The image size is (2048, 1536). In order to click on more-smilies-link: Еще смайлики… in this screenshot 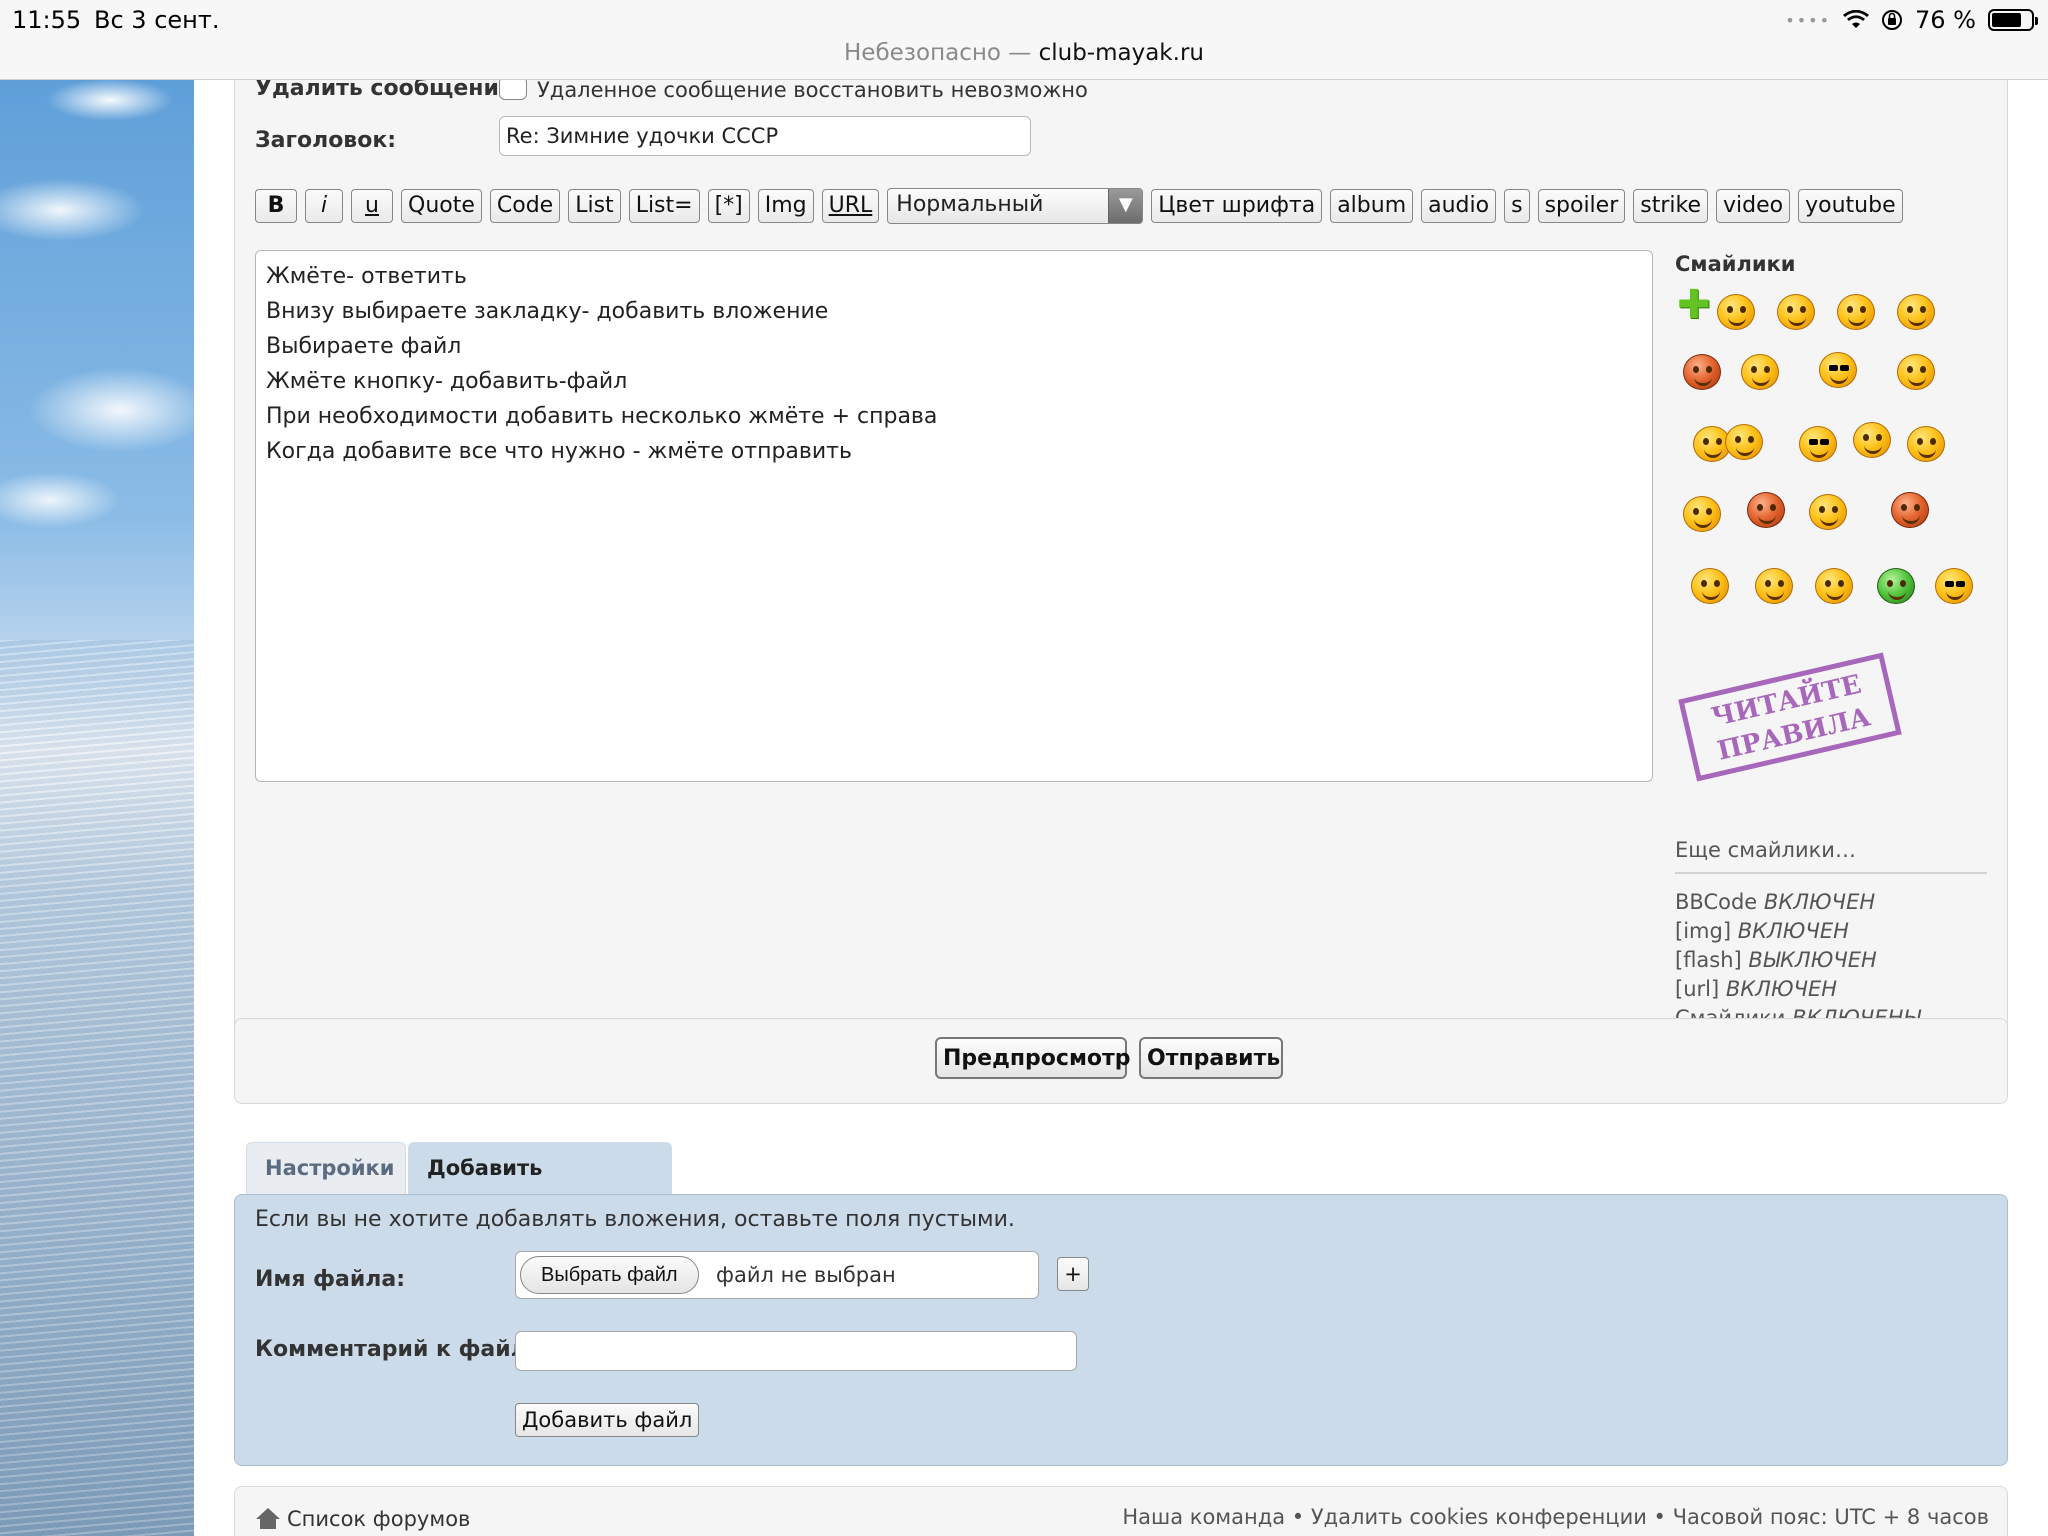, I will do `click(1765, 850)`.